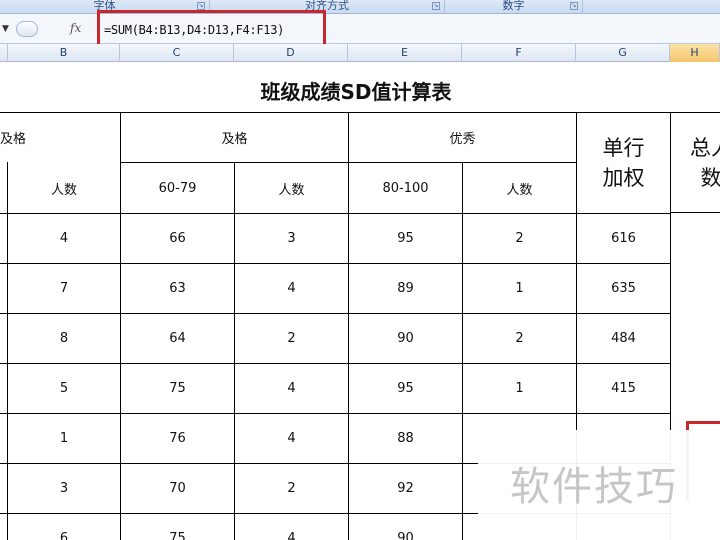  I want to click on page-title: 班级成绩SD值计算表, so click(360, 90).